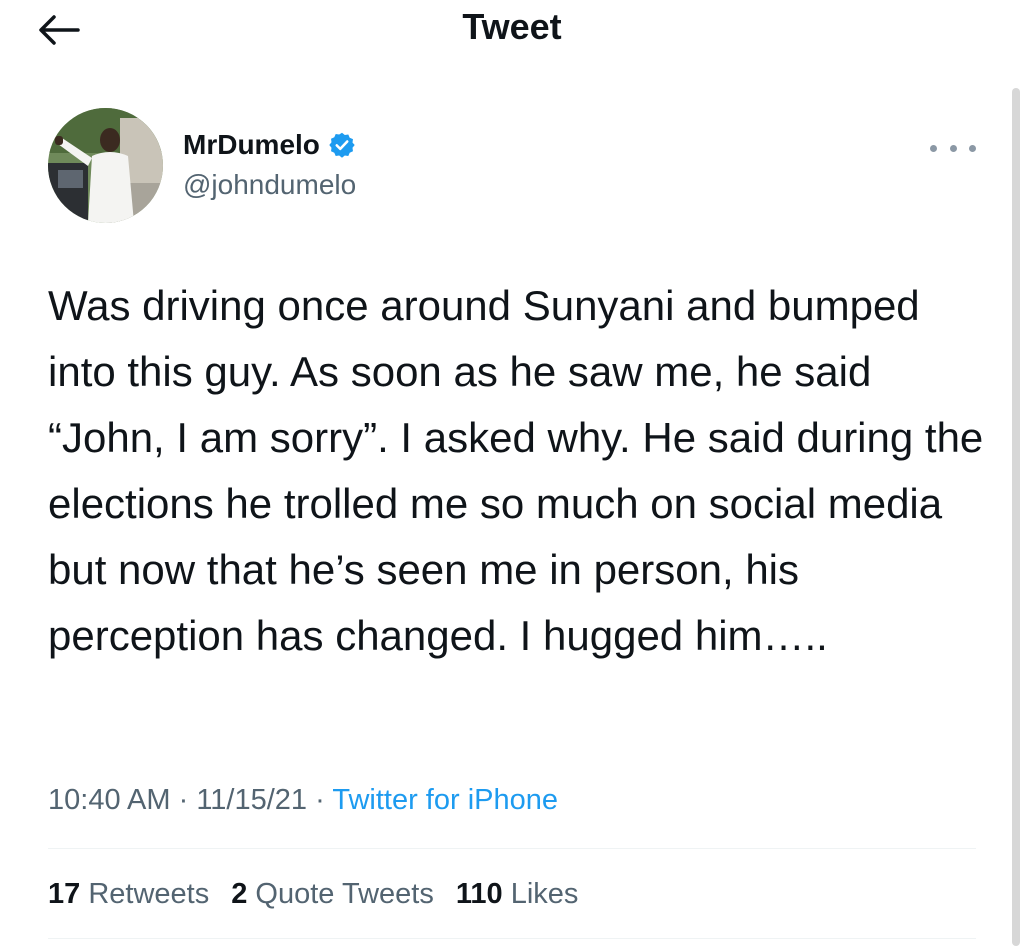 The image size is (1024, 946). I want to click on avatar, so click(105, 165).